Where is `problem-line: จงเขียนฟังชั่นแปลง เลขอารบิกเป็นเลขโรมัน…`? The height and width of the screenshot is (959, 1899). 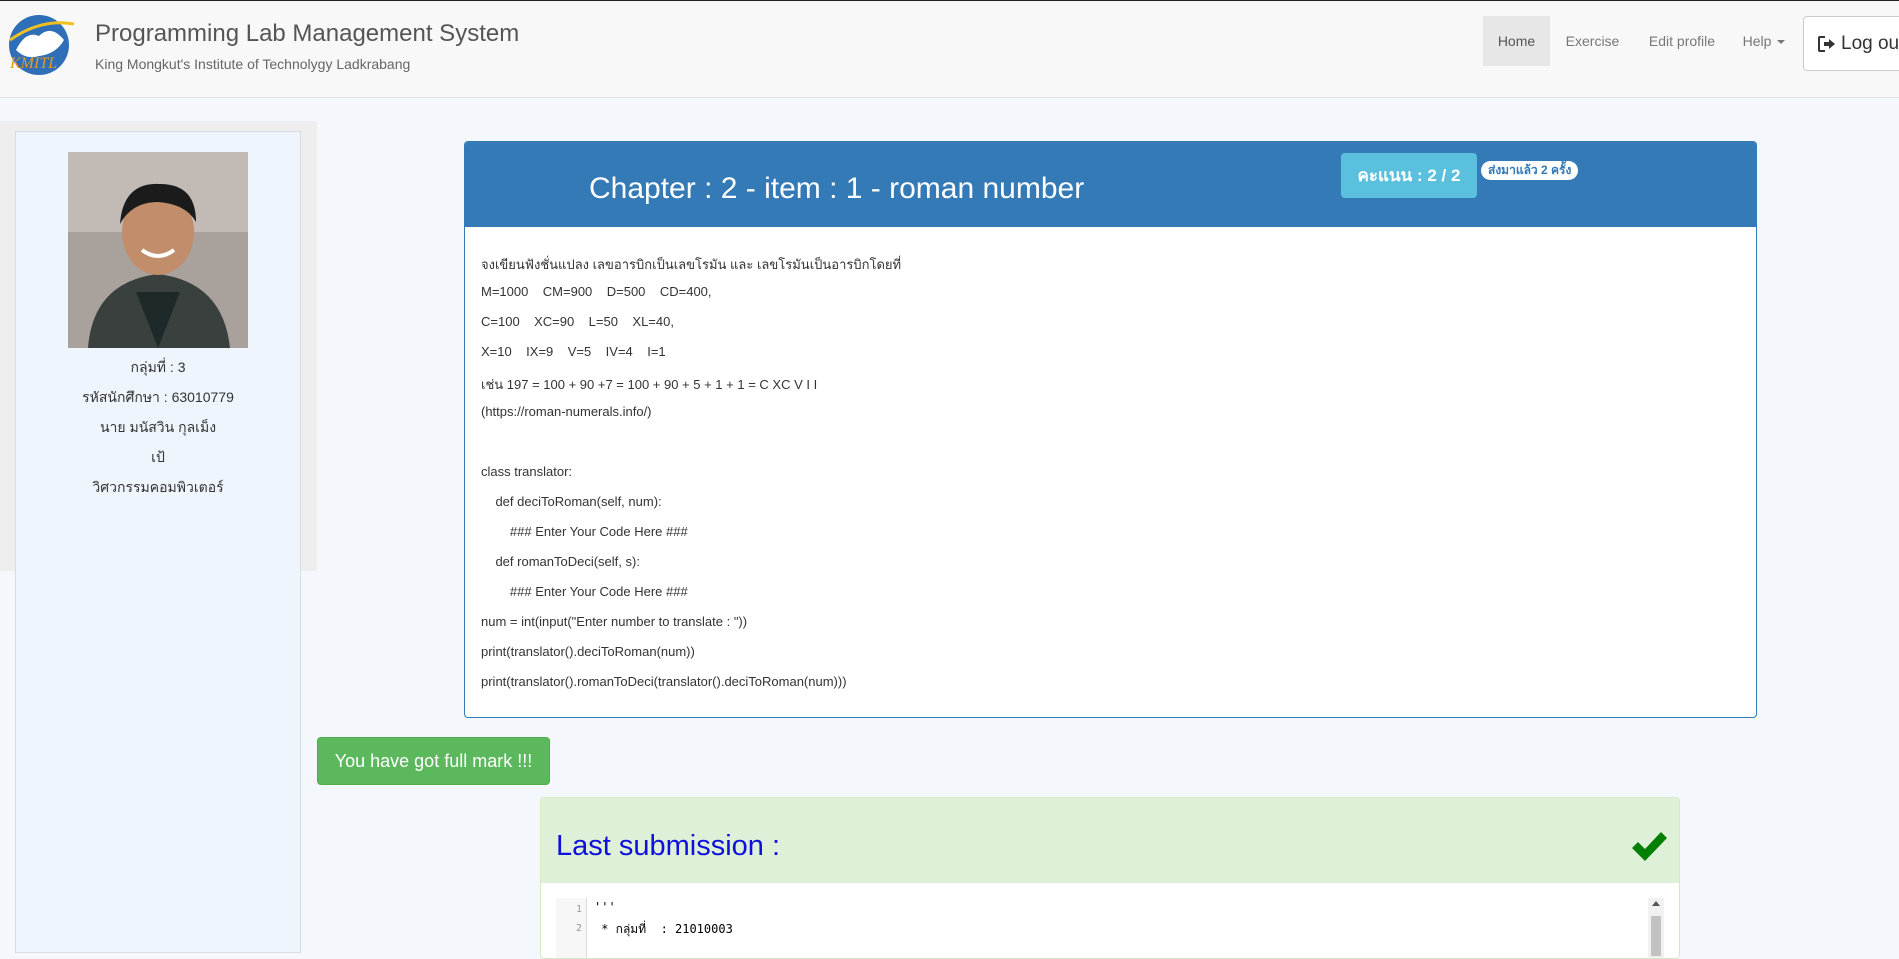
problem-line: จงเขียนฟังชั่นแปลง เลขอารบิกเป็นเลขโรมัน… is located at coordinates (691, 264).